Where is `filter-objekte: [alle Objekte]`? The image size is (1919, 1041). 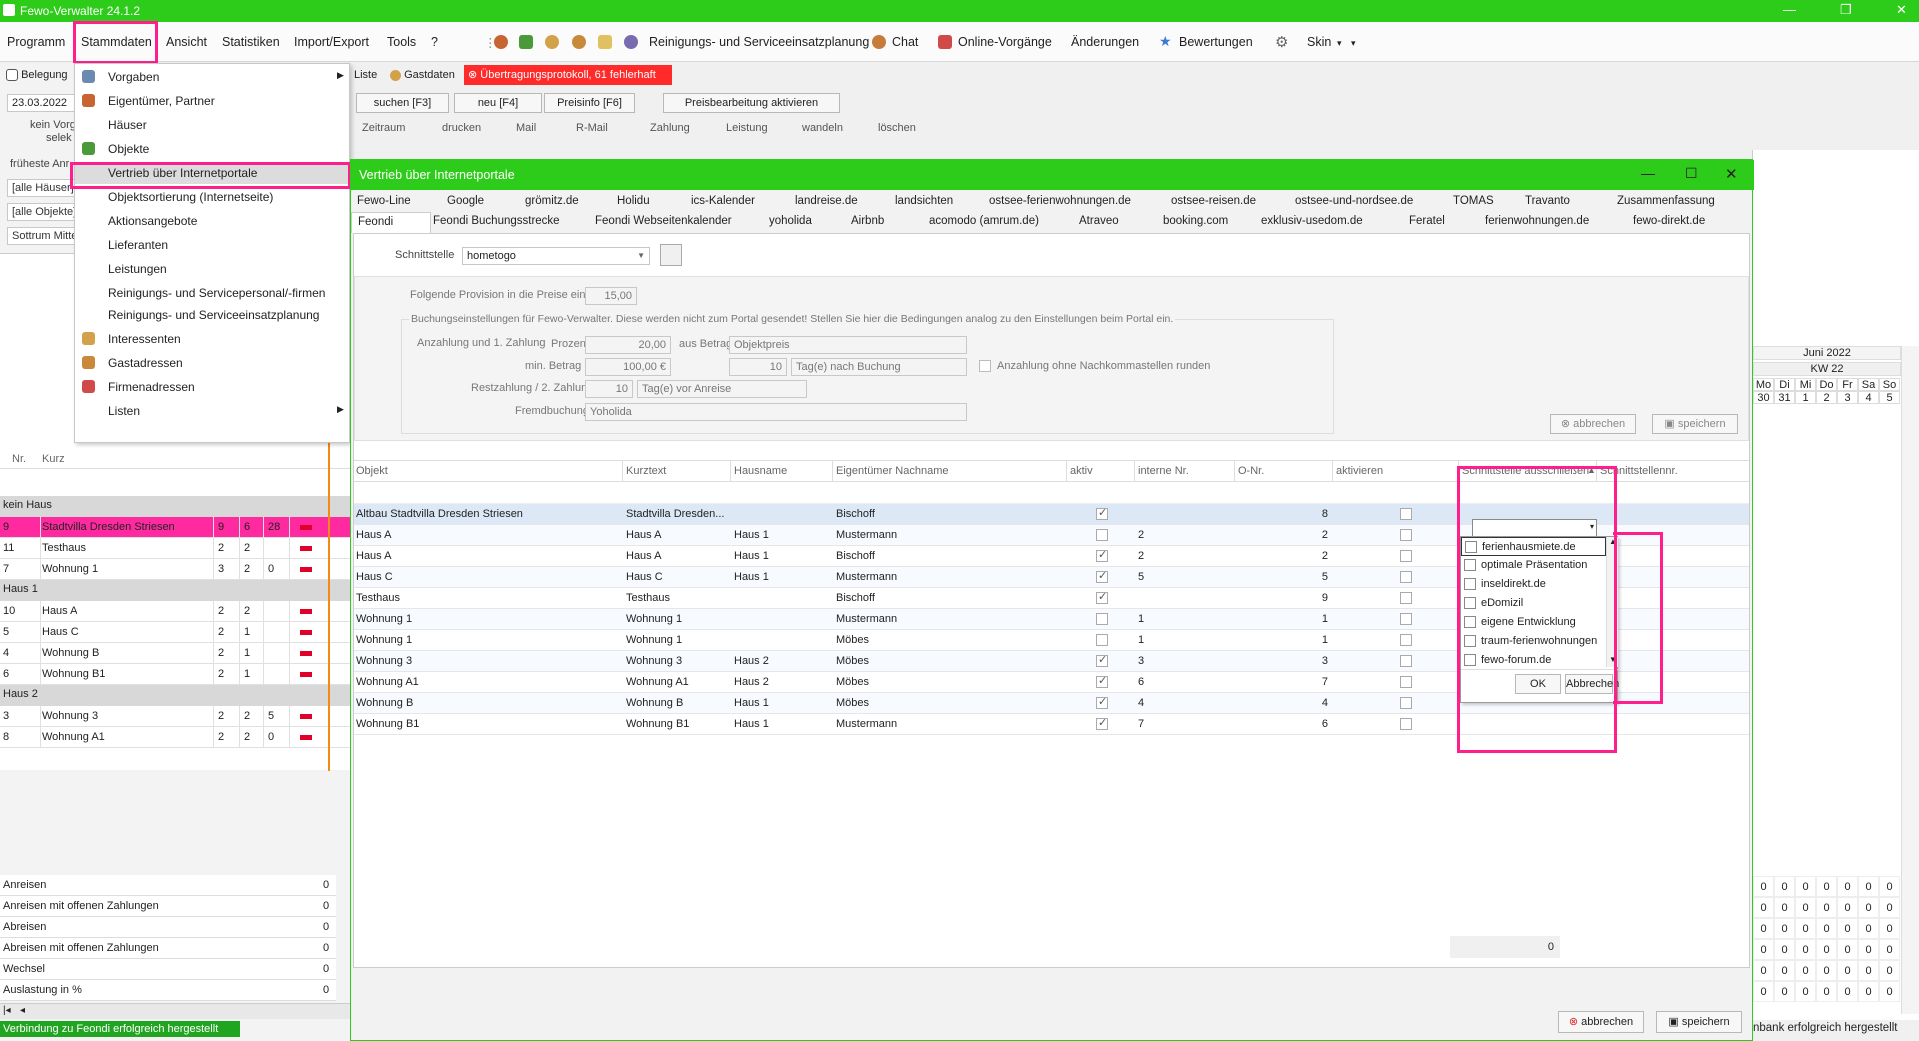 filter-objekte: [alle Objekte] is located at coordinates (41, 212).